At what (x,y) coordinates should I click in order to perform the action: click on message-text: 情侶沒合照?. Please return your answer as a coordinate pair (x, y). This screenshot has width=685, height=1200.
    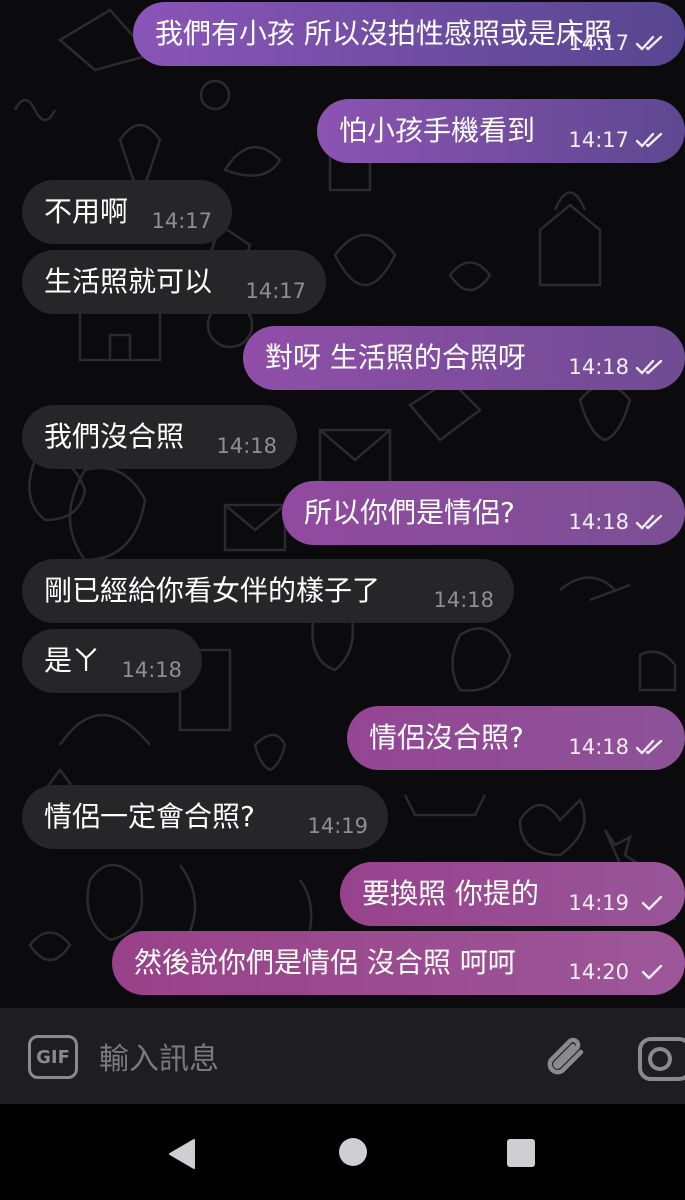
    Looking at the image, I should click on (446, 737).